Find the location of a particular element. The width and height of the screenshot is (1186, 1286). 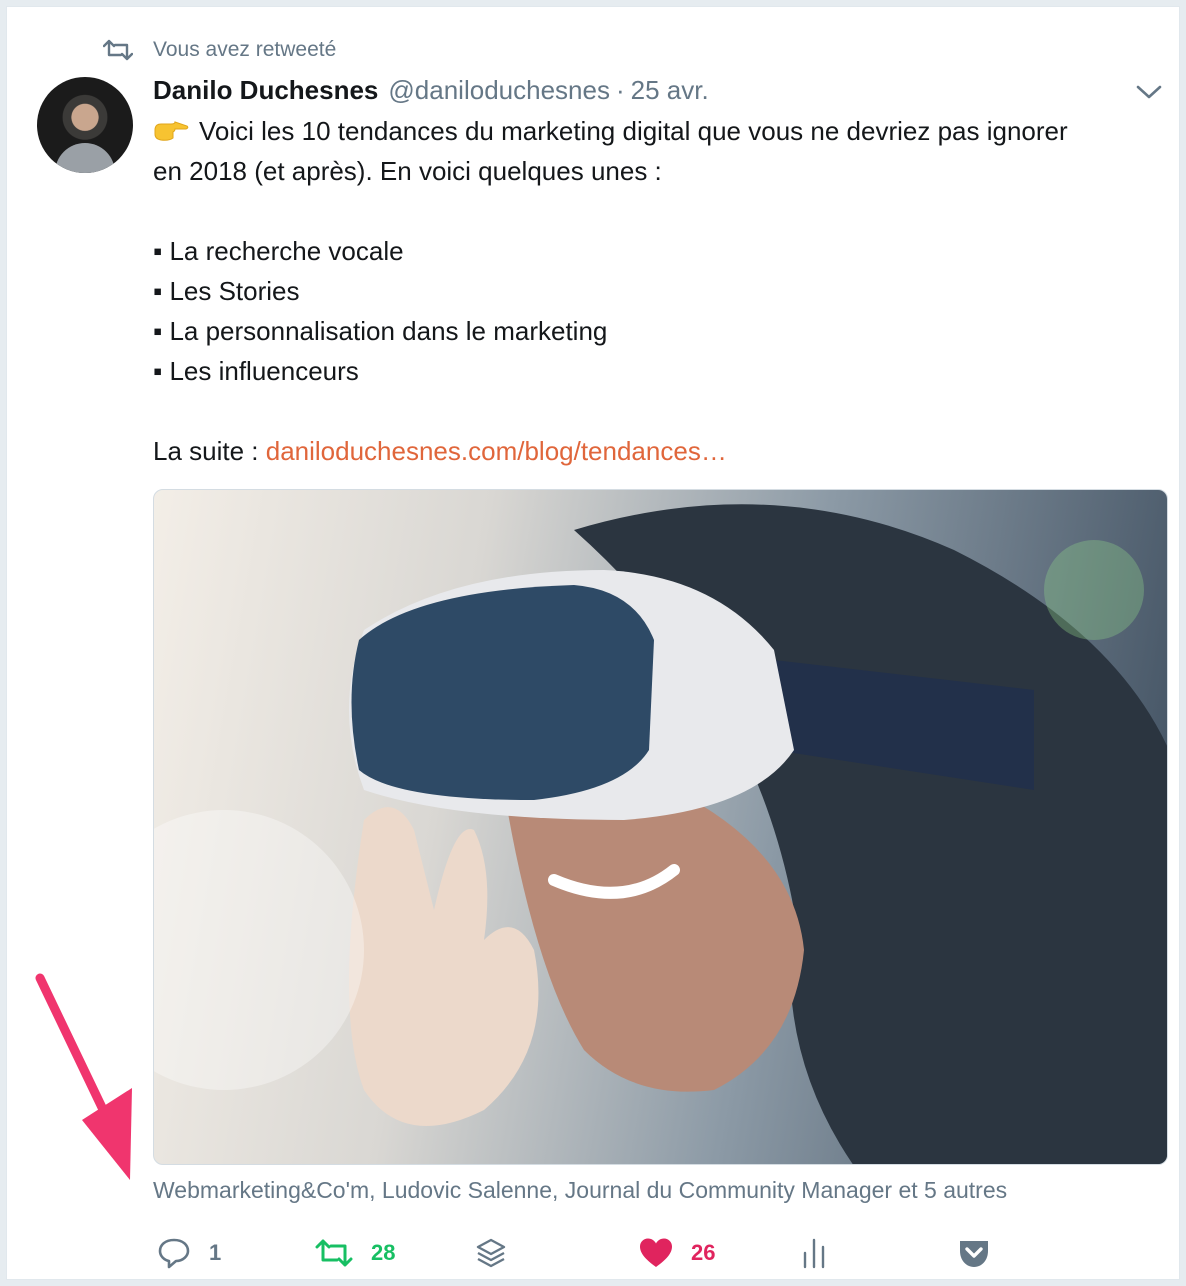

bullet-item: ▪ Les Stories is located at coordinates (226, 291).